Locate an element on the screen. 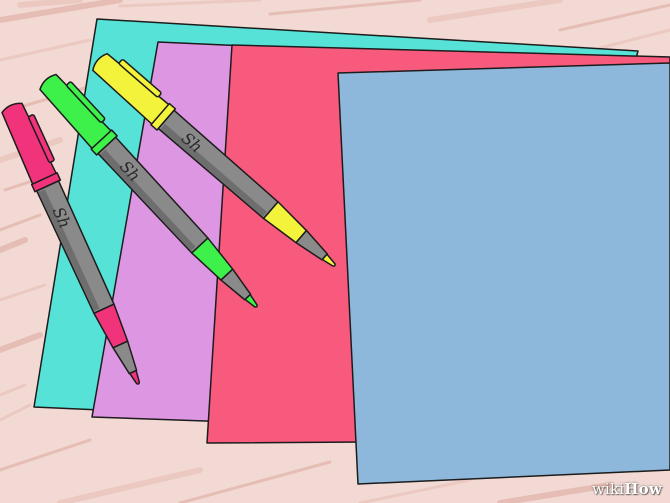 The height and width of the screenshot is (503, 670). wikihow-watermark: wikiHow is located at coordinates (627, 489).